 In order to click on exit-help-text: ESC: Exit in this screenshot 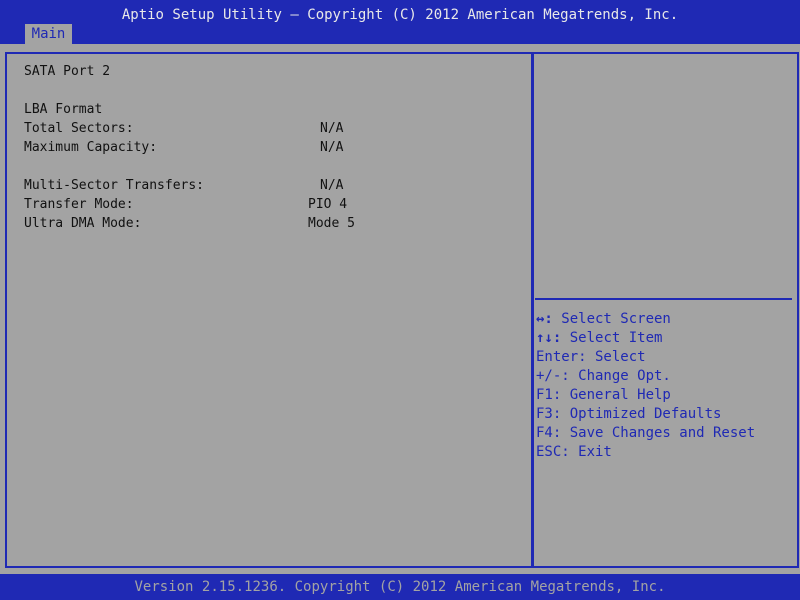, I will do `click(574, 452)`.